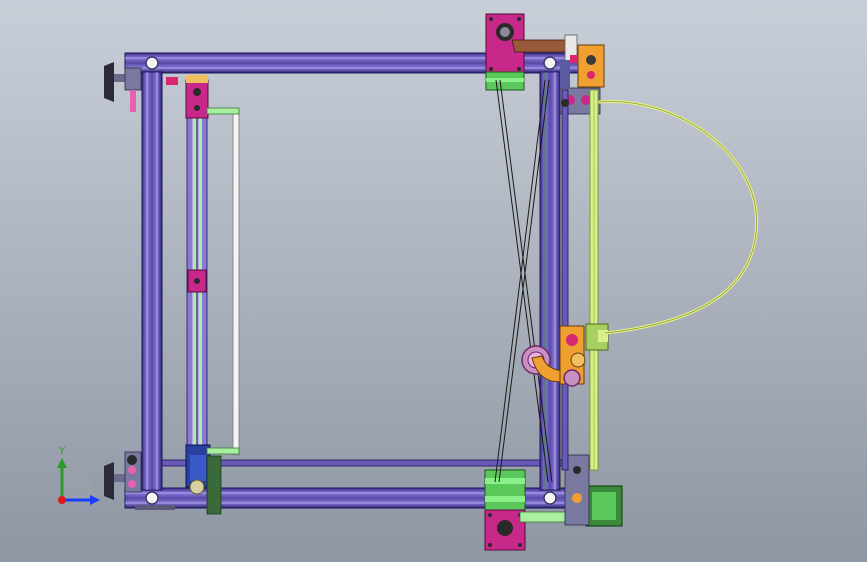 This screenshot has height=562, width=867. I want to click on triad-y-label: Y, so click(62, 451).